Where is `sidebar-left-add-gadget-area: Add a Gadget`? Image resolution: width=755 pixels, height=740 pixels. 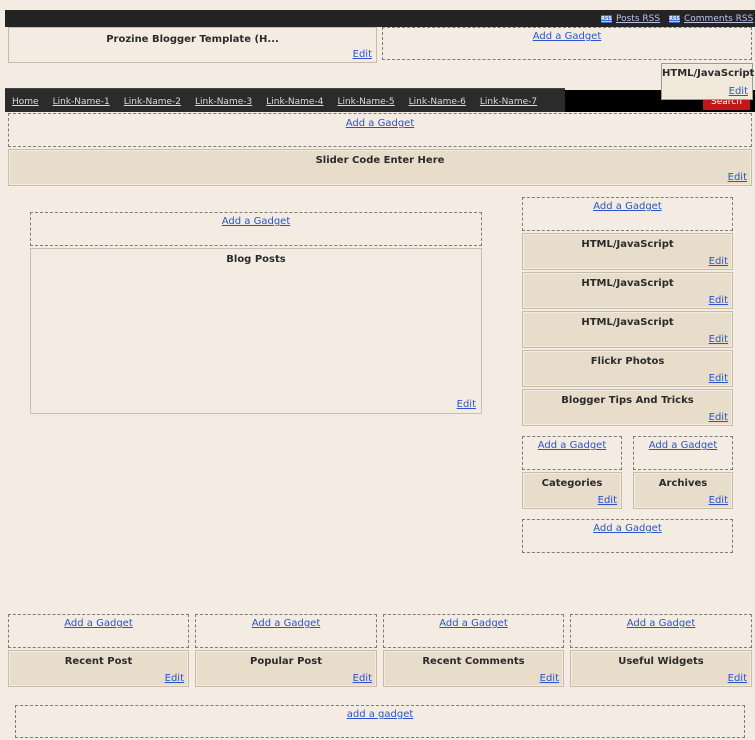 sidebar-left-add-gadget-area: Add a Gadget is located at coordinates (572, 453).